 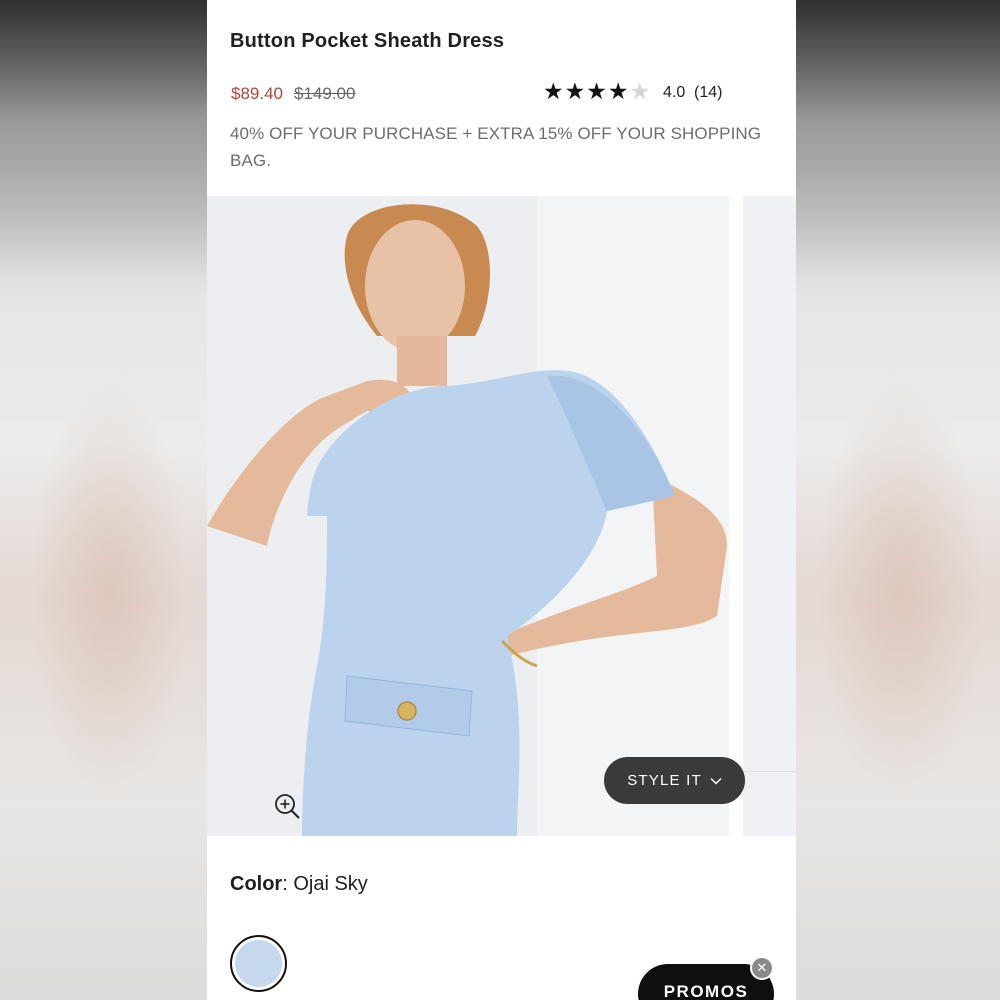 What do you see at coordinates (674, 92) in the screenshot?
I see `rating-value: 4.0` at bounding box center [674, 92].